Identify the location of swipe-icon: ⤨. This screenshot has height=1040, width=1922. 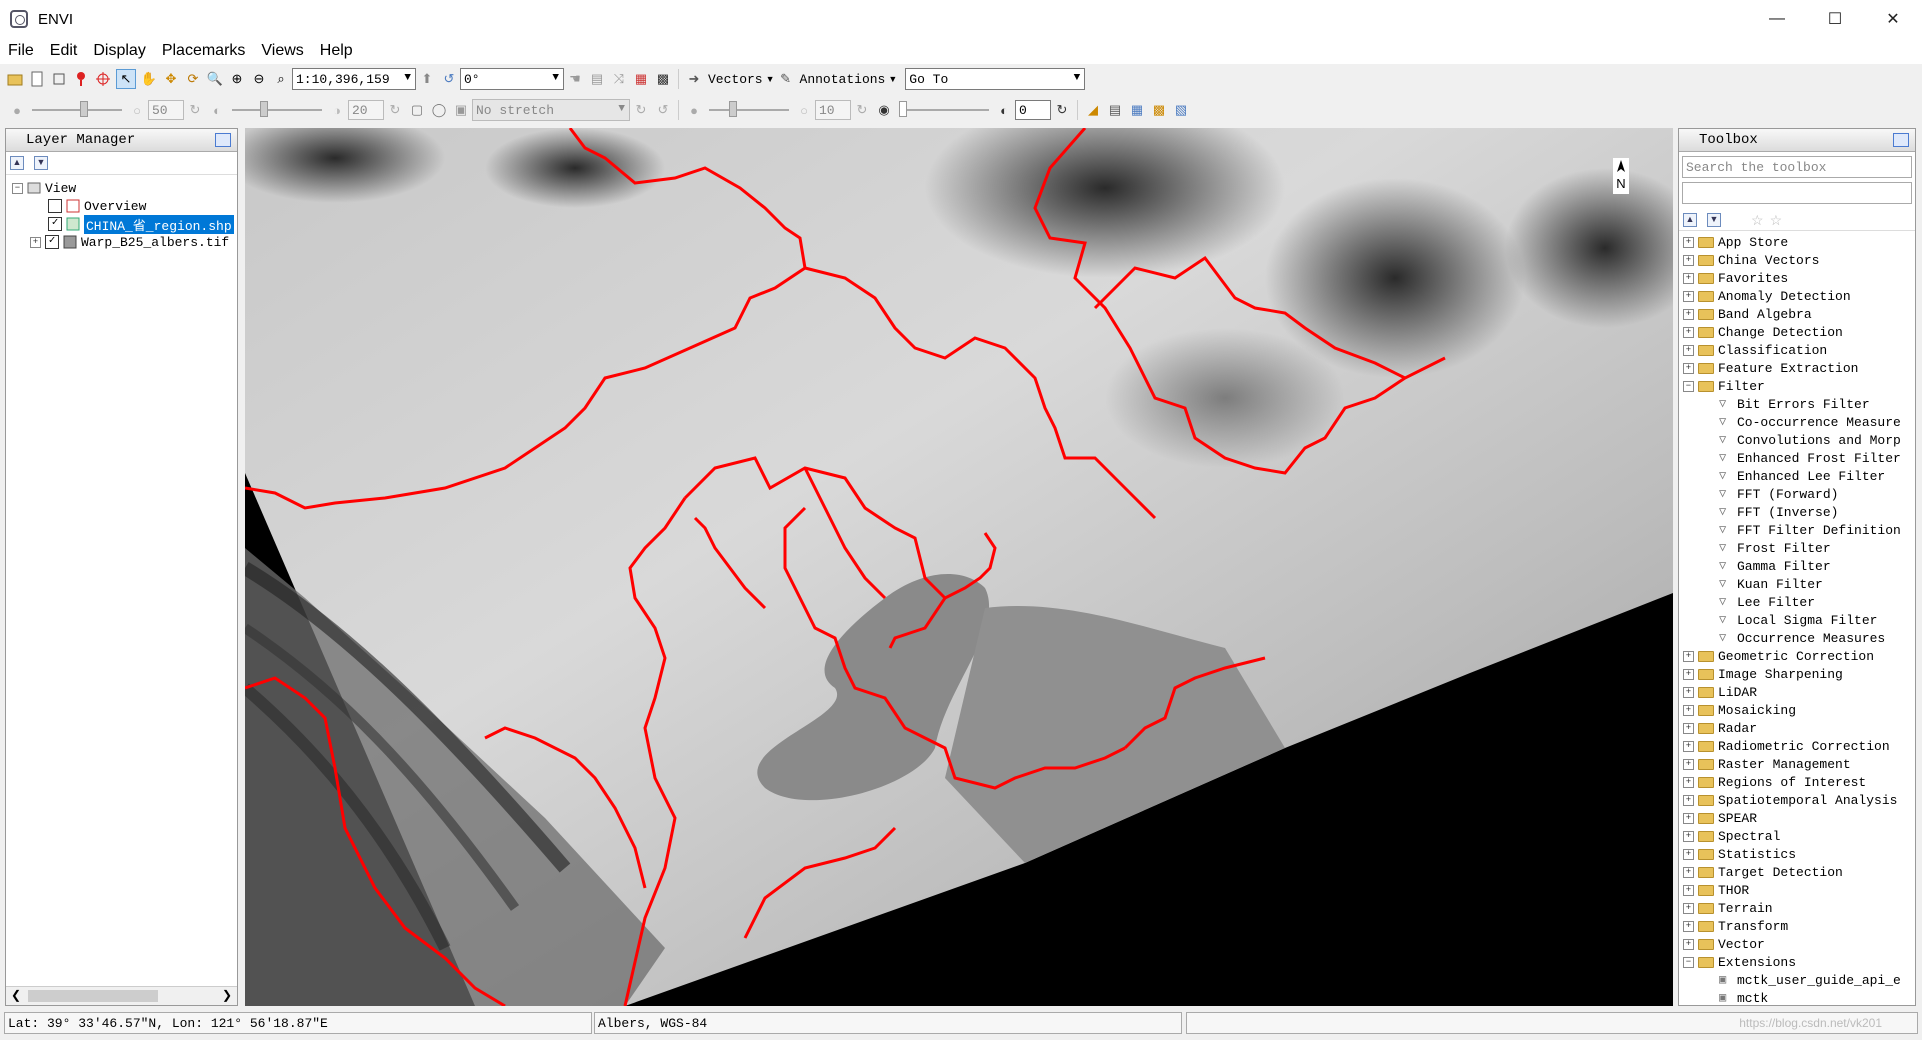
(619, 79).